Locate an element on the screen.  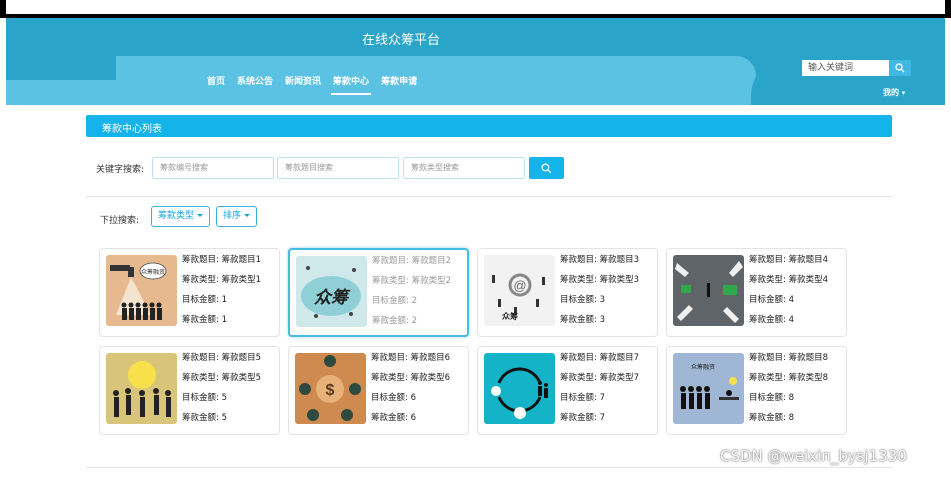
card-target: 8 is located at coordinates (791, 398).